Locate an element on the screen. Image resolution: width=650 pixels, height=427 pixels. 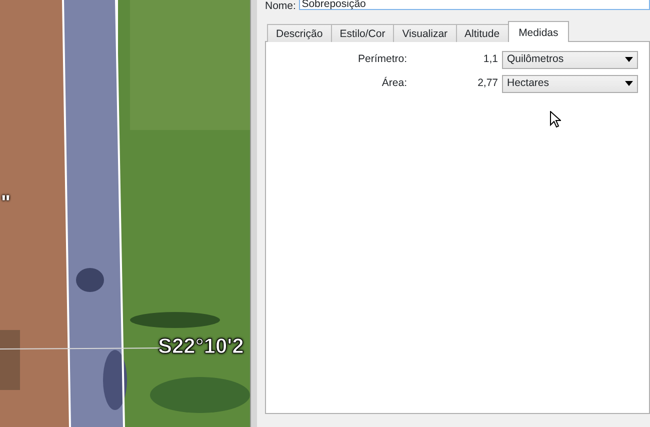
mouse-cursor-icon is located at coordinates (555, 119).